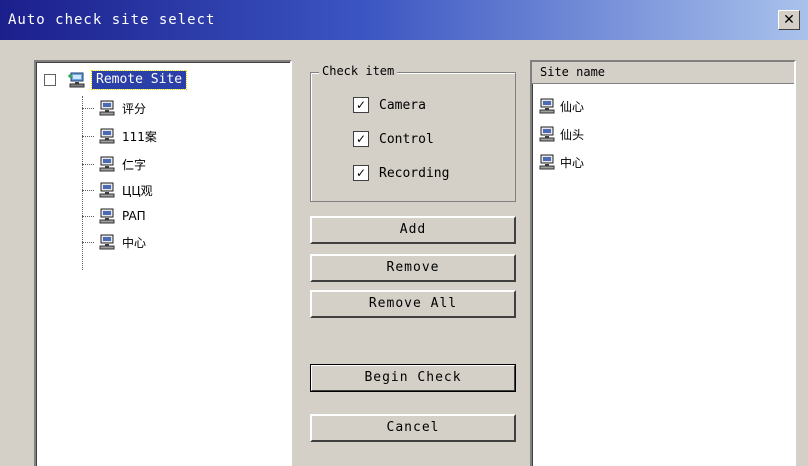 This screenshot has width=808, height=466. What do you see at coordinates (358, 71) in the screenshot?
I see `group-title: Check item` at bounding box center [358, 71].